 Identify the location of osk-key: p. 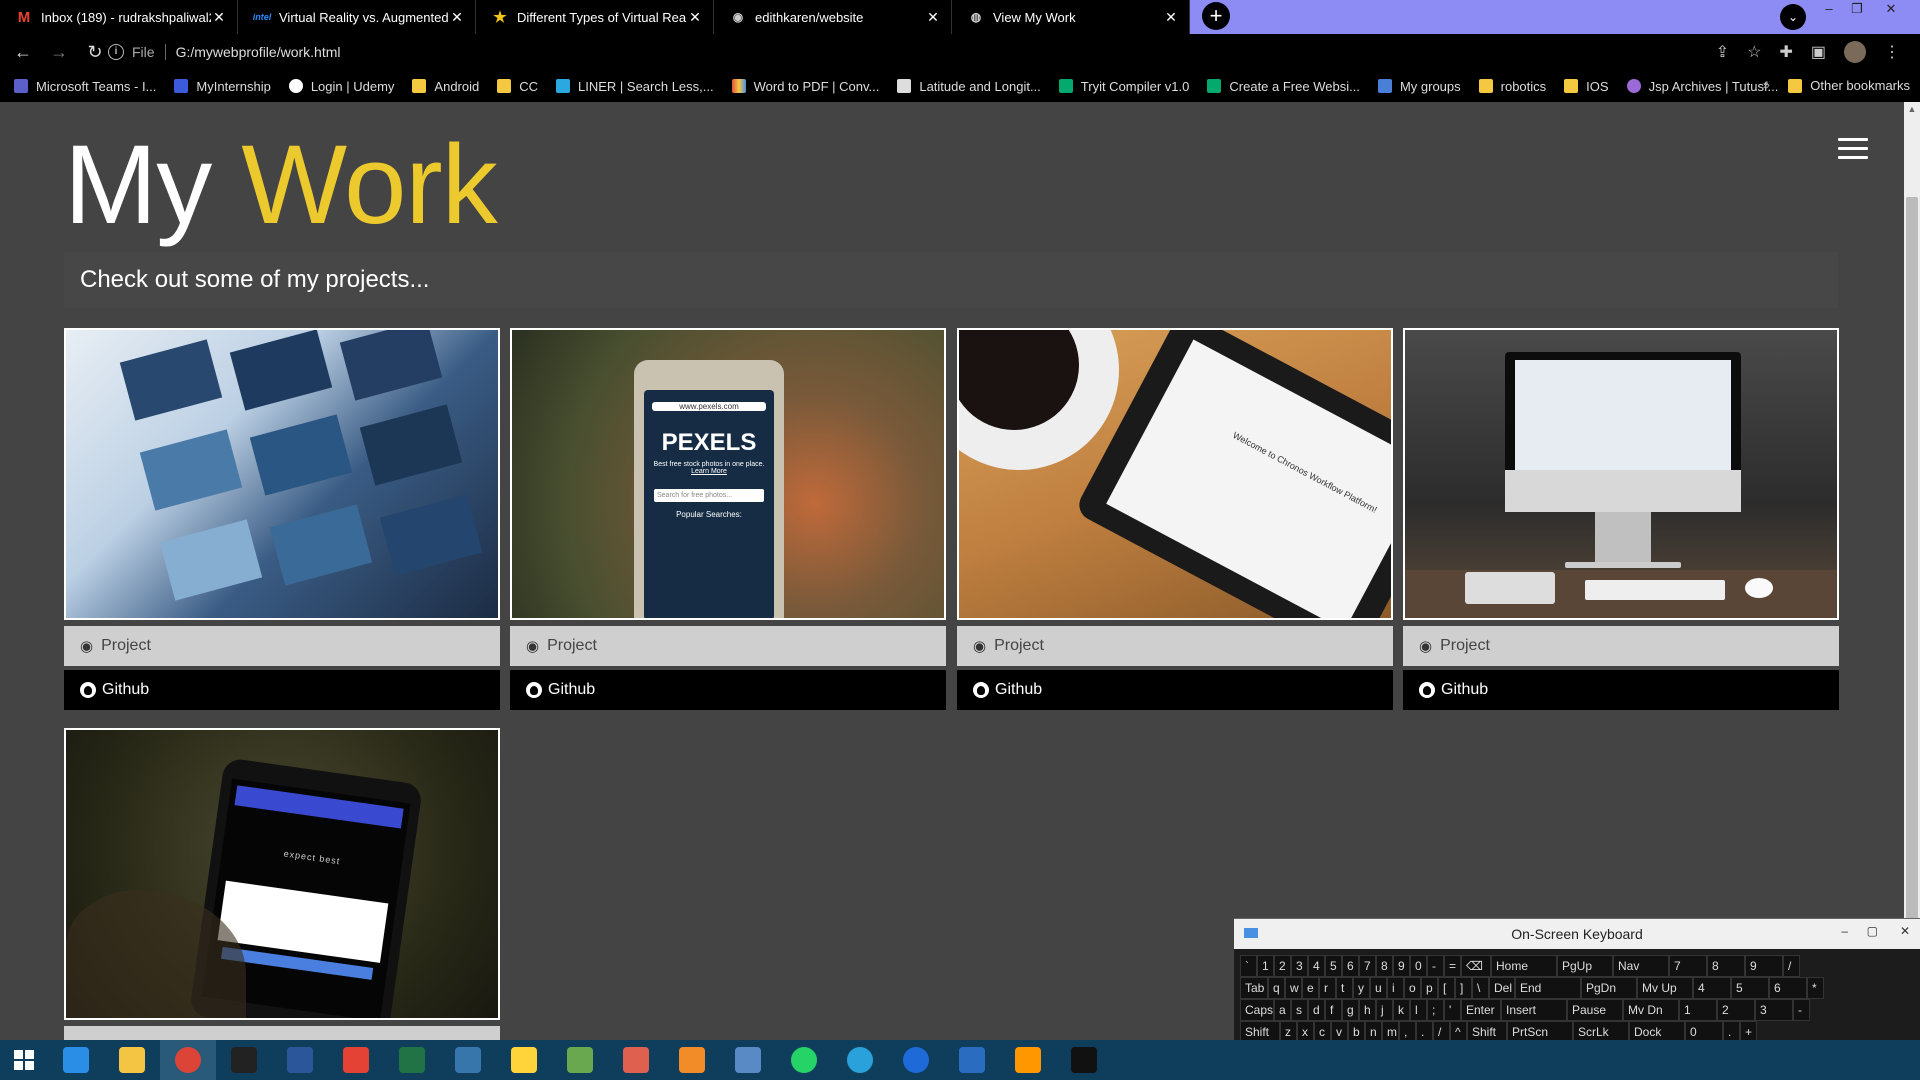
(1429, 988).